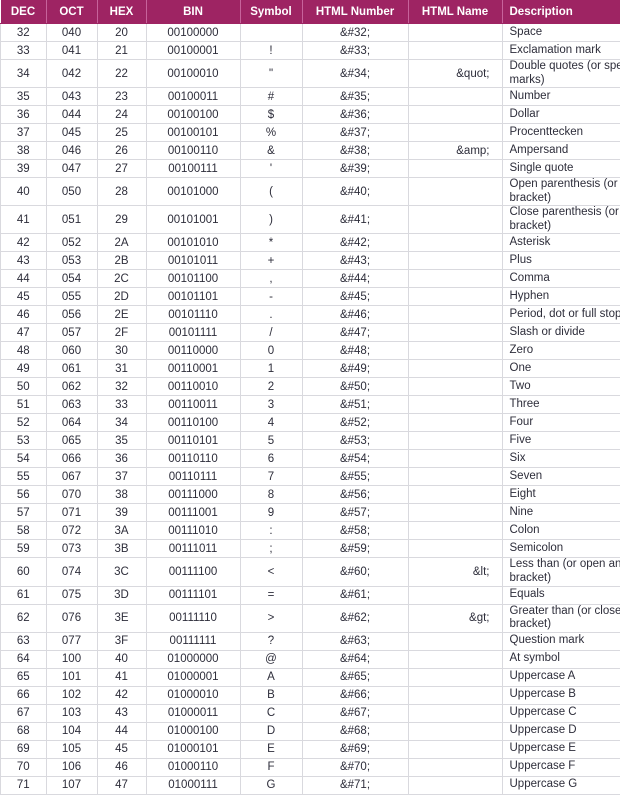  Describe the element at coordinates (121, 261) in the screenshot. I see `cell-hex: 2B` at that location.